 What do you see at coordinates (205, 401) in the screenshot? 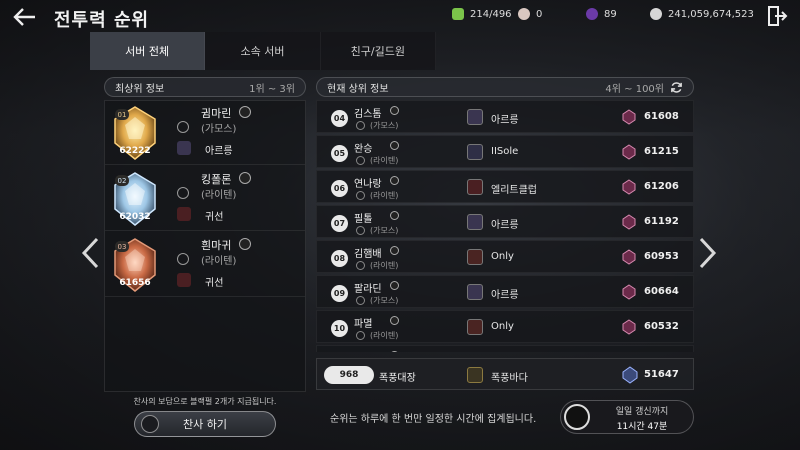
I see `reward-text: 찬사의 보답으로 블랙펄 2개가 지급됩니다.` at bounding box center [205, 401].